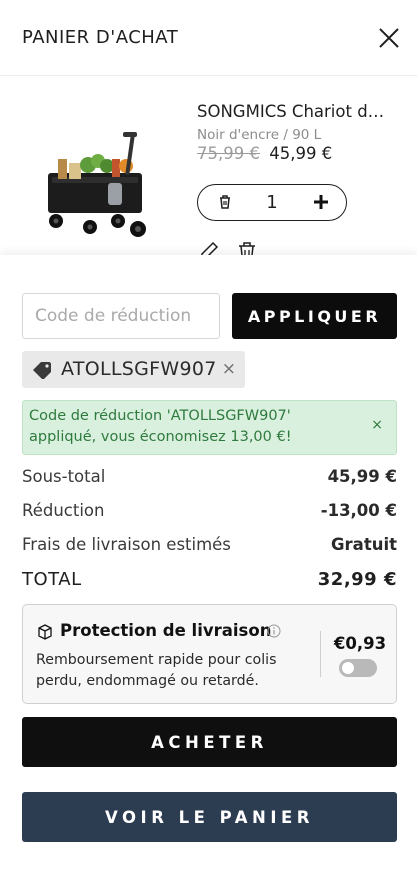 This screenshot has width=417, height=879. What do you see at coordinates (228, 153) in the screenshot?
I see `original-price: 75,99 €` at bounding box center [228, 153].